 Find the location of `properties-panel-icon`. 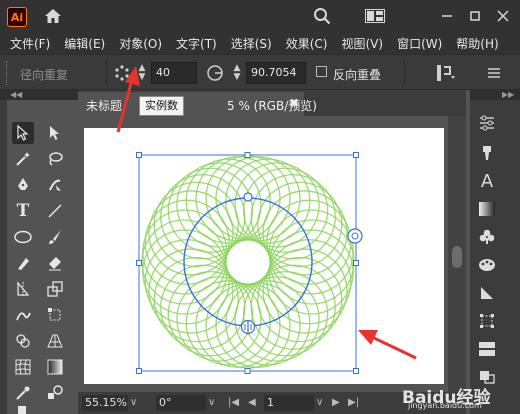

properties-panel-icon is located at coordinates (487, 123).